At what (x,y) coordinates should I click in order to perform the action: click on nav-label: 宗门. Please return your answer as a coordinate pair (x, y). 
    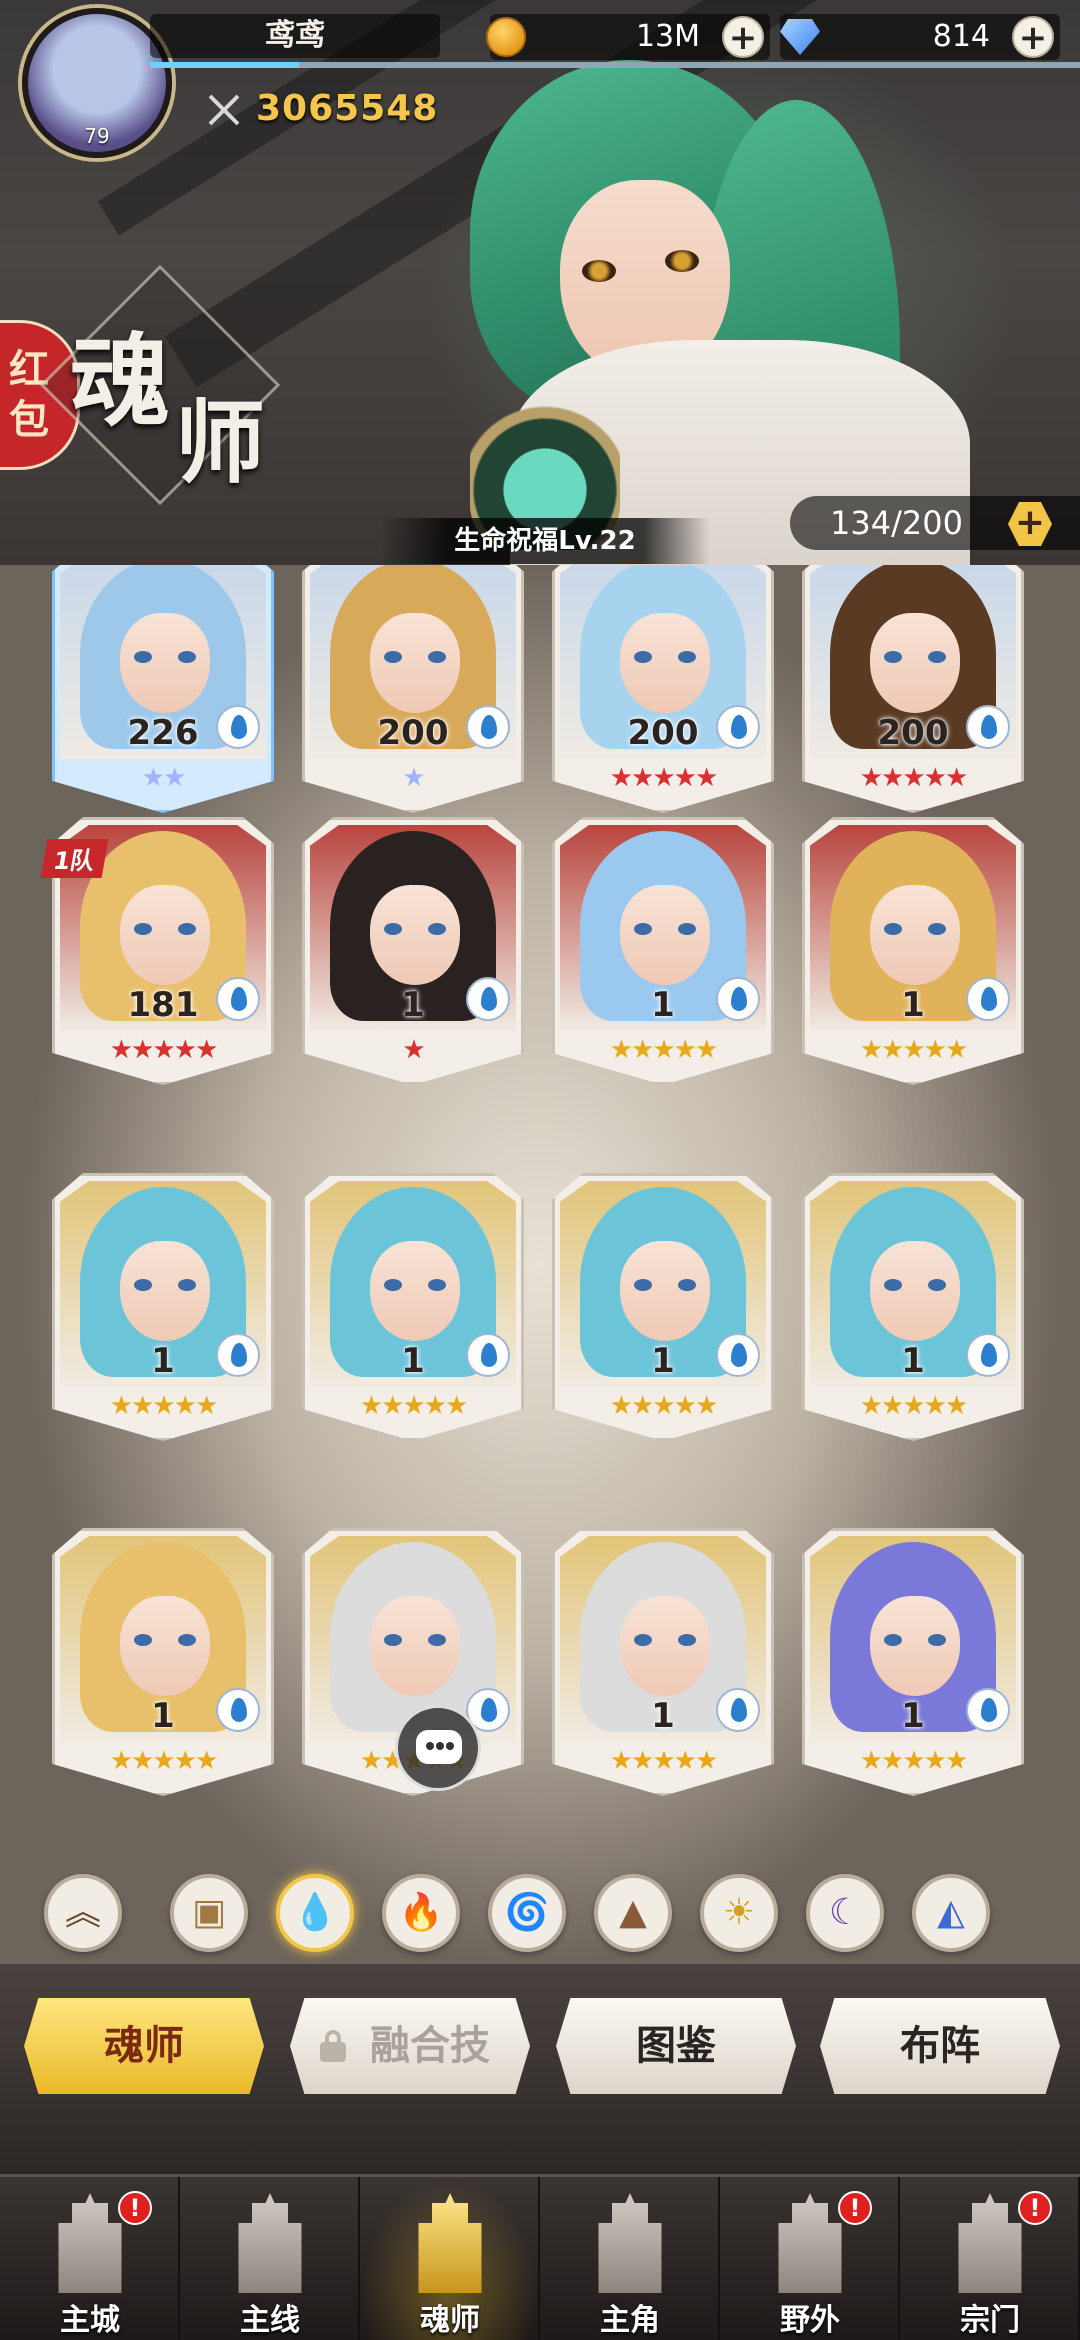
    Looking at the image, I should click on (990, 2320).